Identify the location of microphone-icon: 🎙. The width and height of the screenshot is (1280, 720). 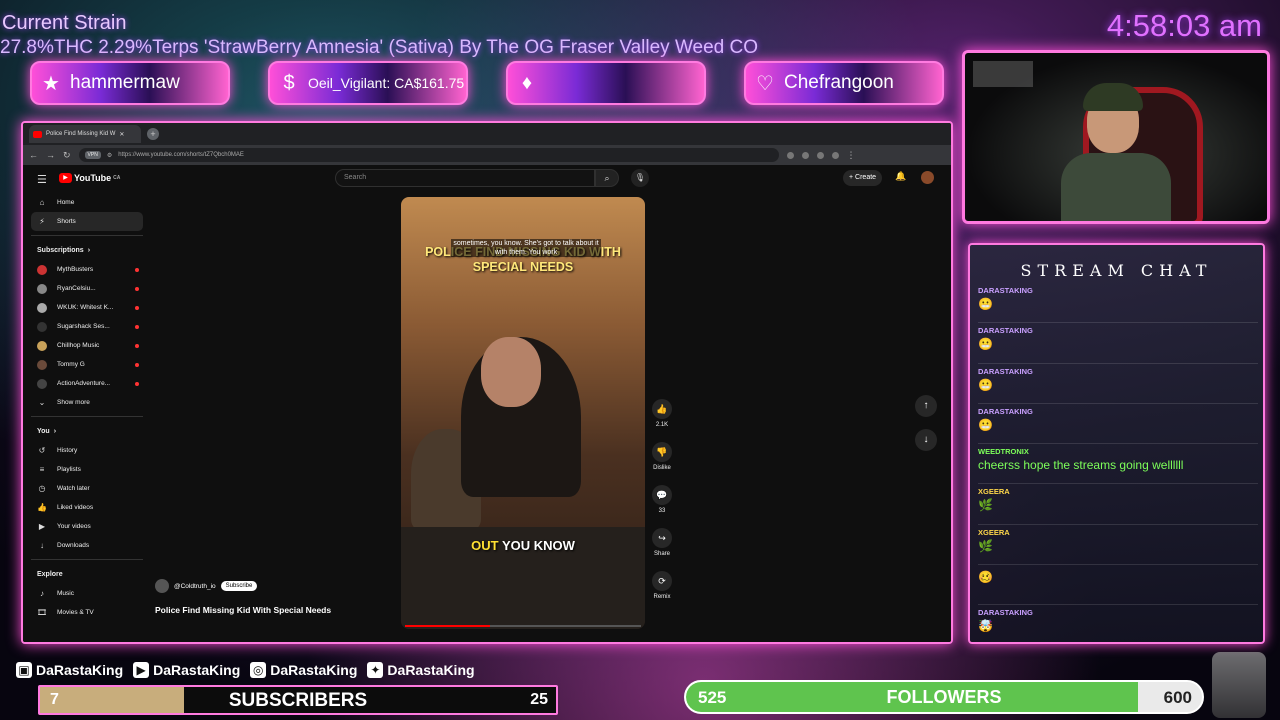
(640, 178).